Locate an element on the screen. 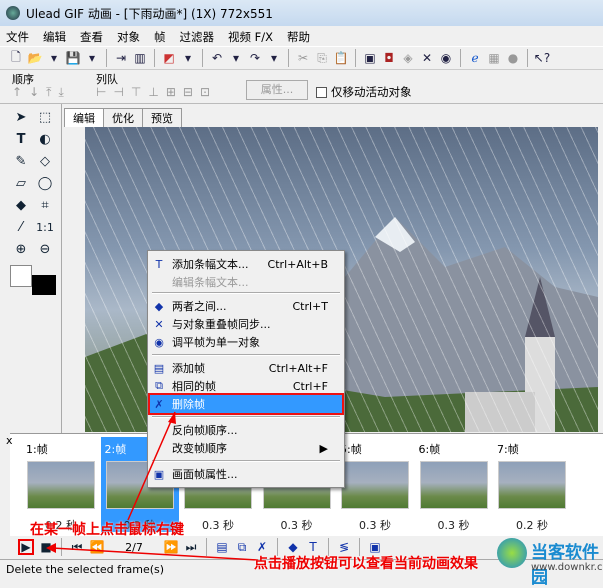 Image resolution: width=603 pixels, height=588 pixels. menu-filter: 过滤器 is located at coordinates (197, 37).